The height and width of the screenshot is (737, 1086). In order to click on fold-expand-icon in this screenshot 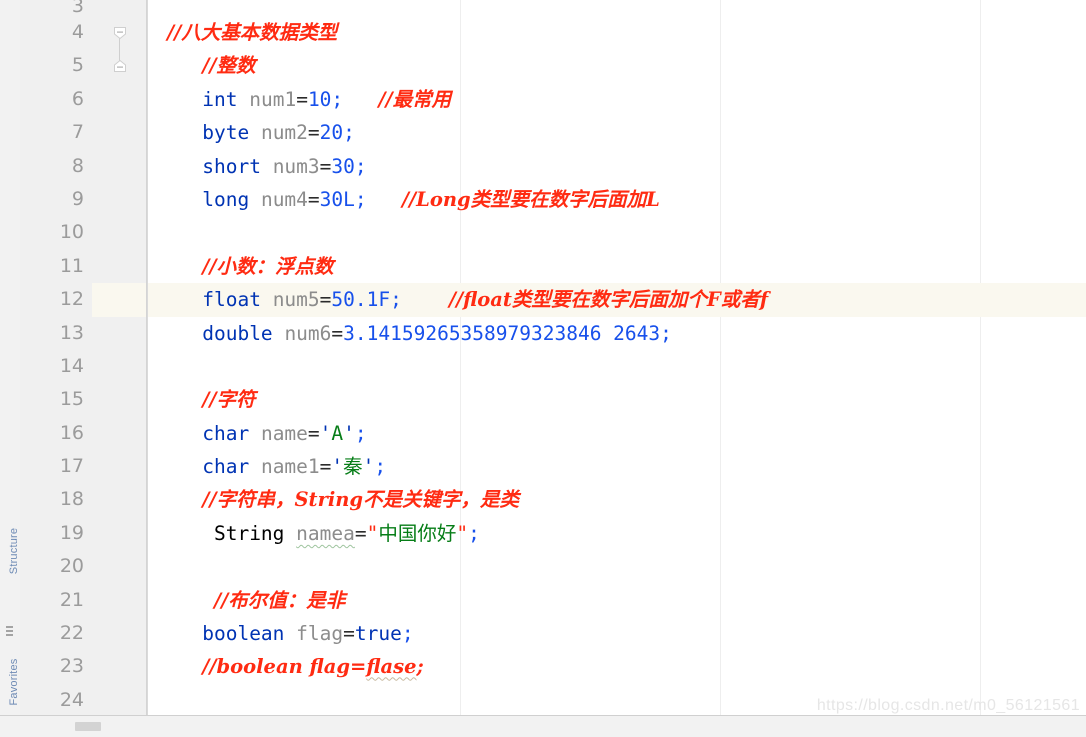, I will do `click(120, 66)`.